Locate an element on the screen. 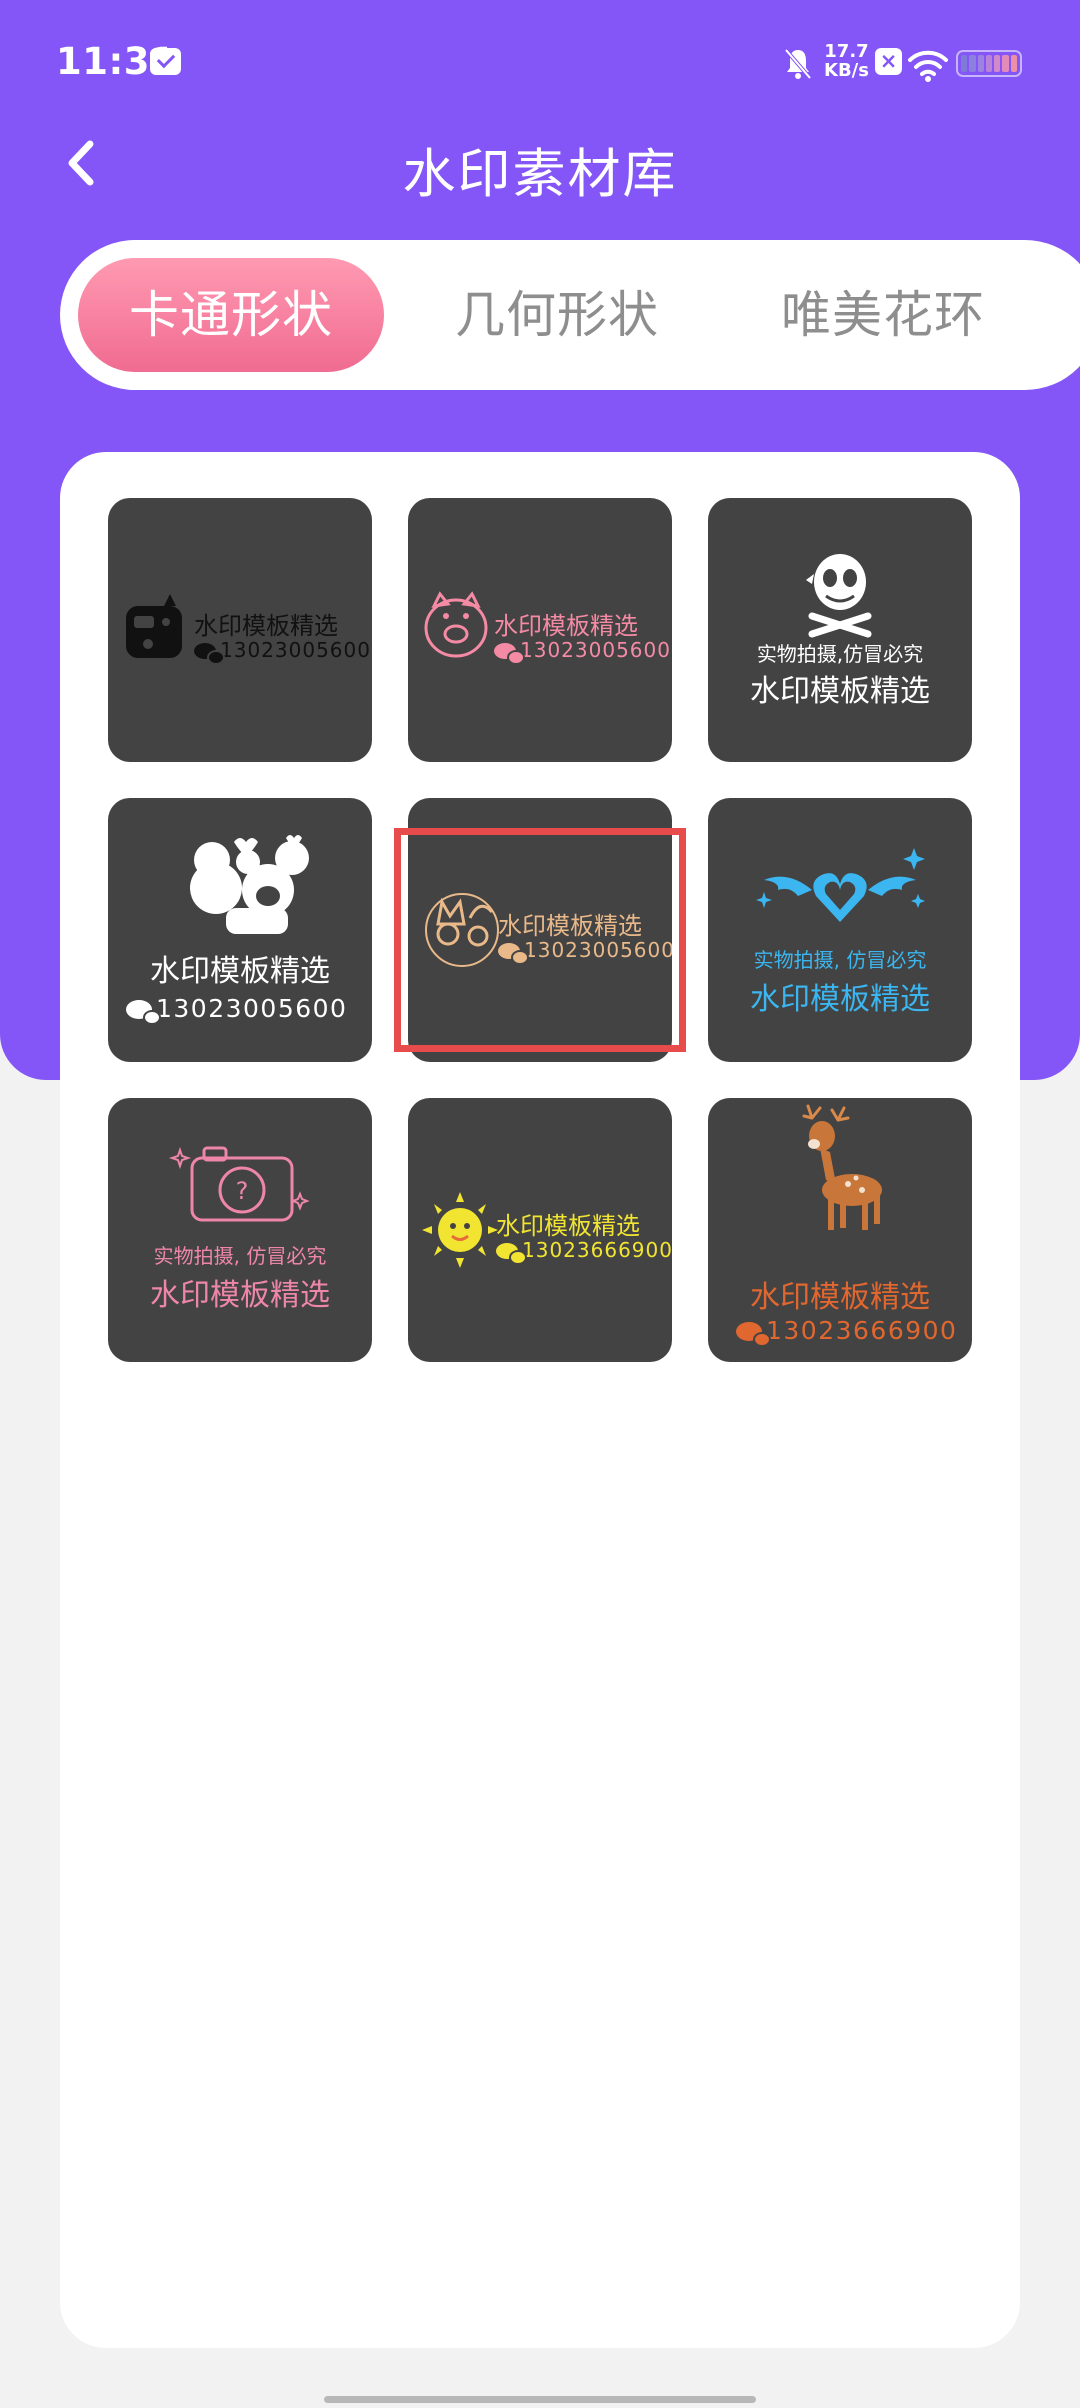  tab-floral-wreath: 唯美花环 is located at coordinates (883, 315).